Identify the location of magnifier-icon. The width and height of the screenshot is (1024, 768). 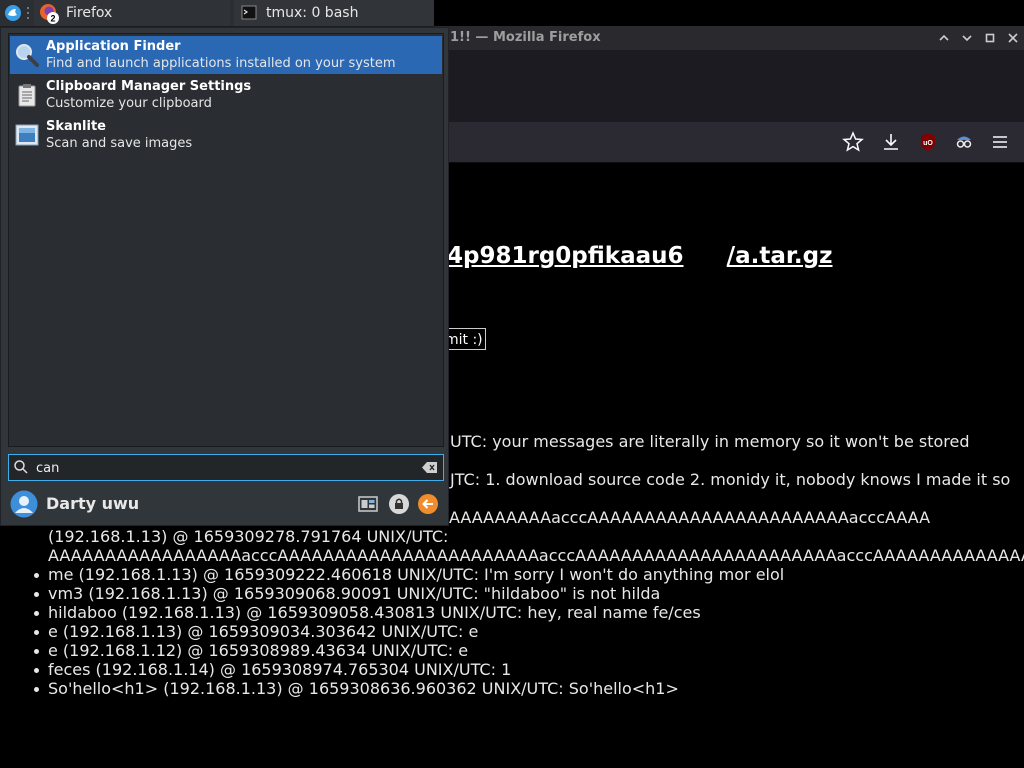
(27, 55).